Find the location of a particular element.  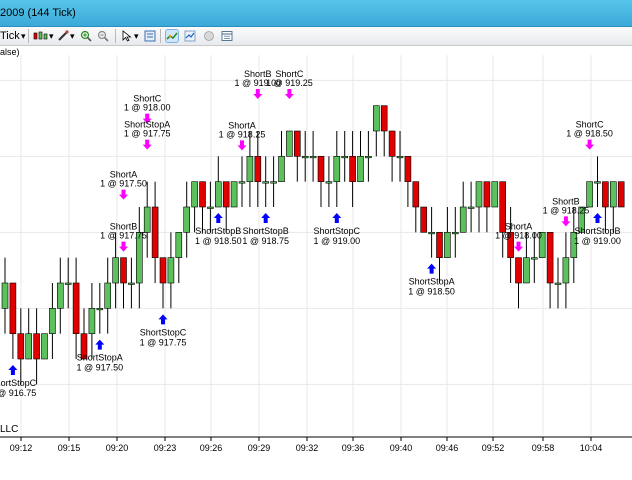

x-tick-label: 09:52 is located at coordinates (493, 448).